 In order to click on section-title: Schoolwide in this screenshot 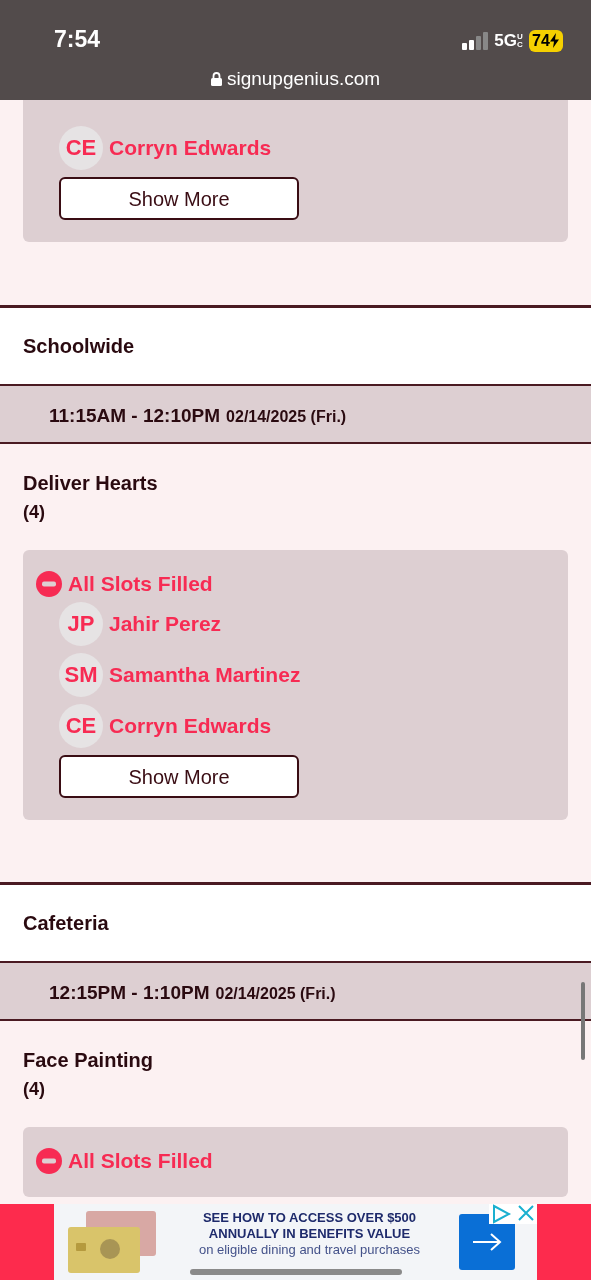, I will do `click(79, 346)`.